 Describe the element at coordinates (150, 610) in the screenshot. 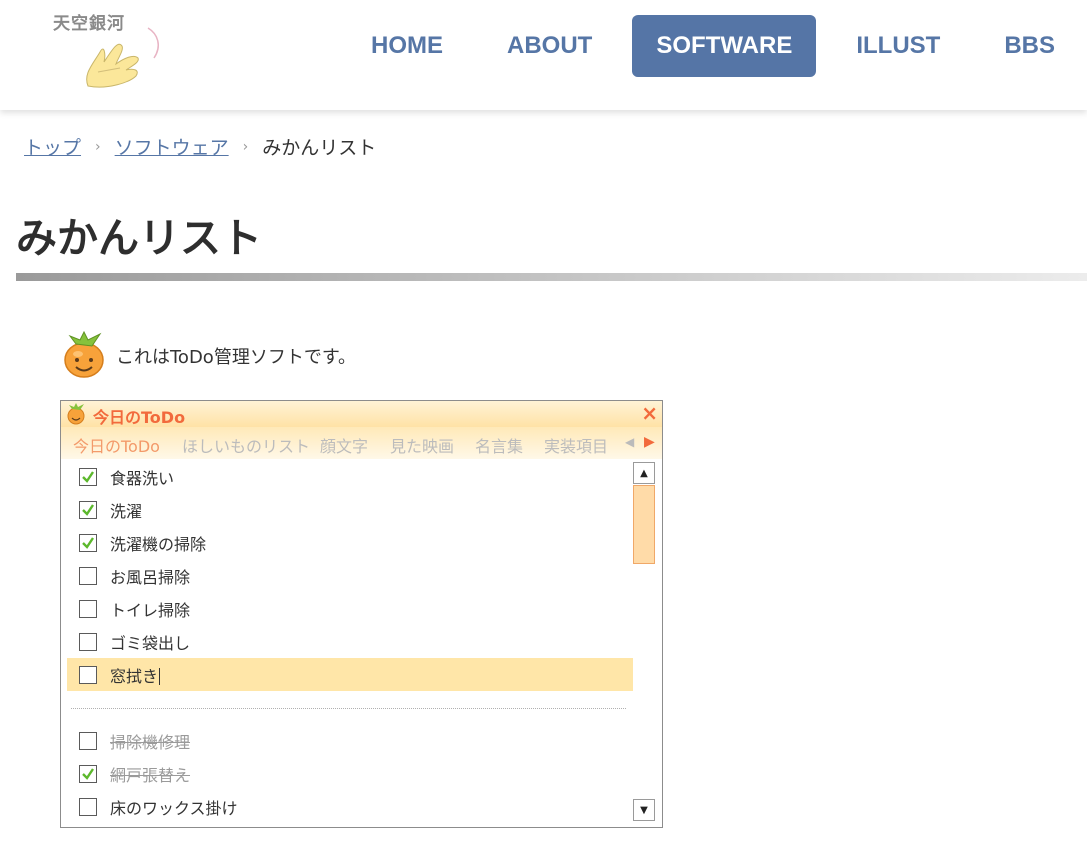

I see `todo-label: トイレ掃除` at that location.